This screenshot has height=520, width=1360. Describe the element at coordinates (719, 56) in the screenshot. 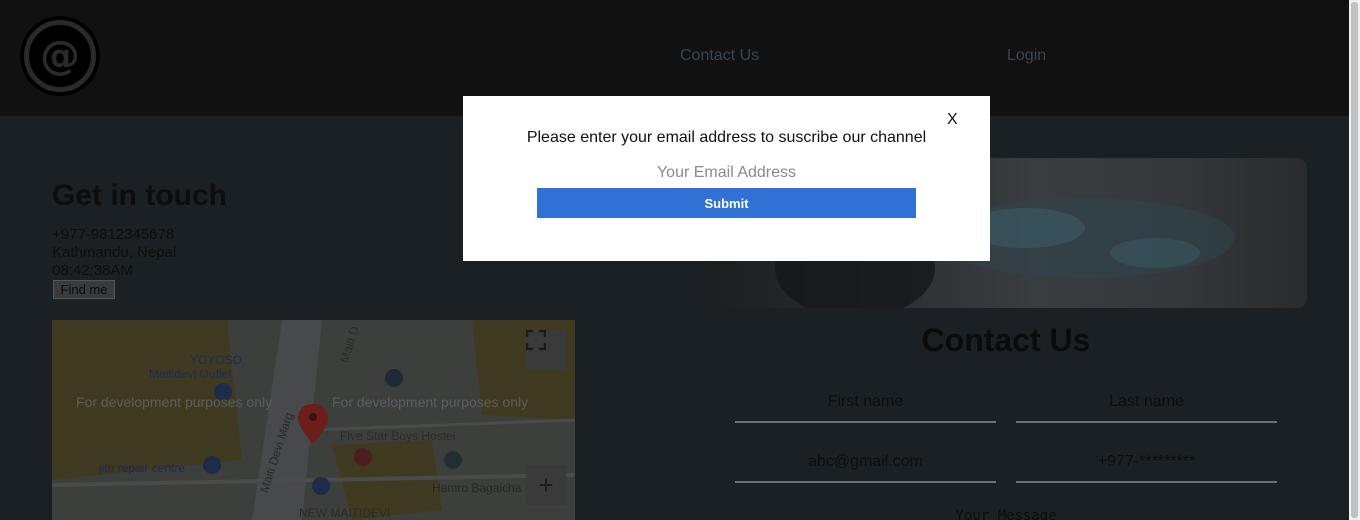

I see `nav-contact-us: Contact Us` at that location.